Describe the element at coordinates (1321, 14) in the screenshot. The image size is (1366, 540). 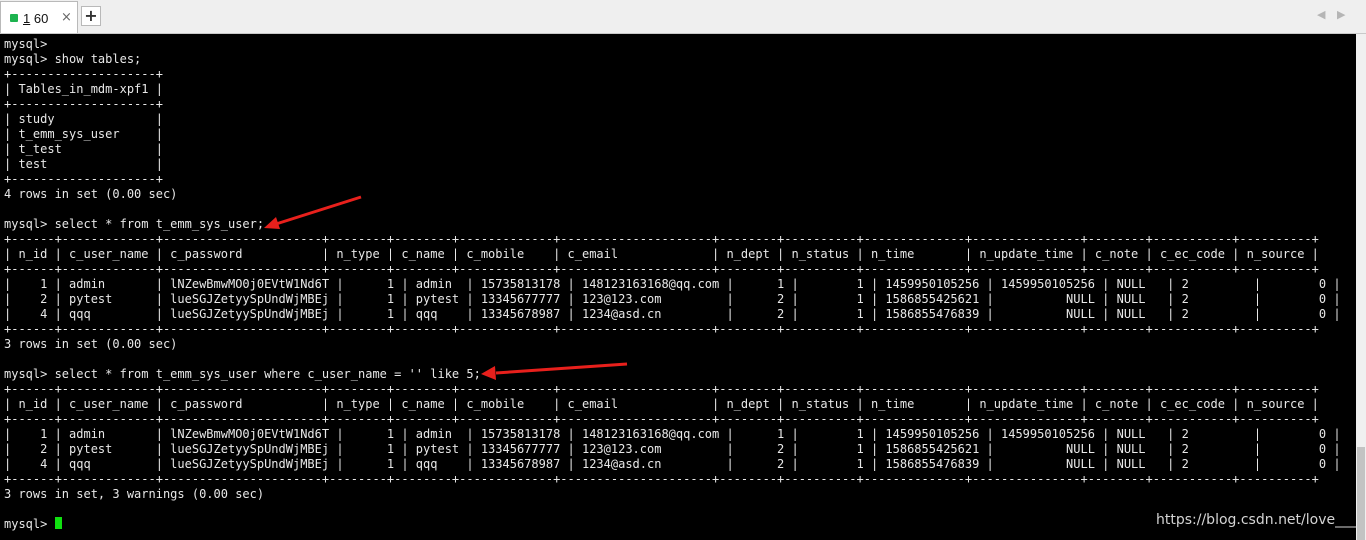
I see `tab-scroll-left-icon: ◀` at that location.